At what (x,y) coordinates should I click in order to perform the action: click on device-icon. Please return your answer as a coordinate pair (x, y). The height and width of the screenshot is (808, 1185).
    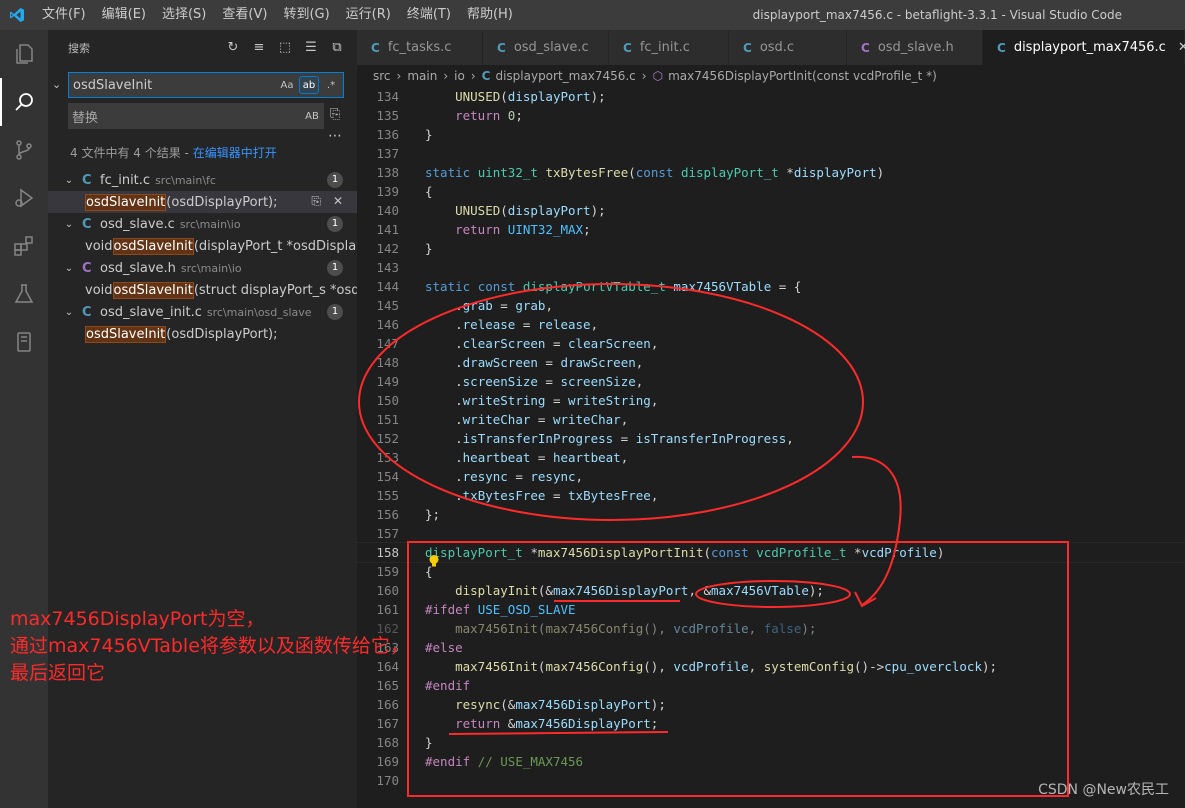
    Looking at the image, I should click on (24, 342).